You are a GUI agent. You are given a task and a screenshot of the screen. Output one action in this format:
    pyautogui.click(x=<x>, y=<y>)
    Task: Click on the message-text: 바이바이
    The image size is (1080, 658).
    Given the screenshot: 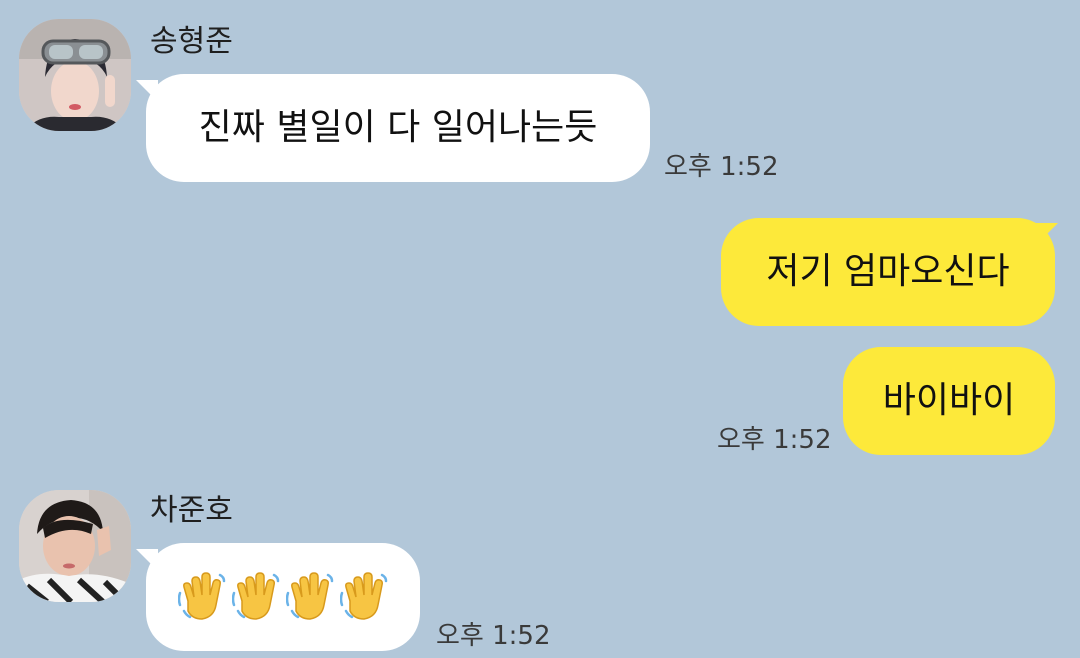 What is the action you would take?
    pyautogui.click(x=949, y=400)
    